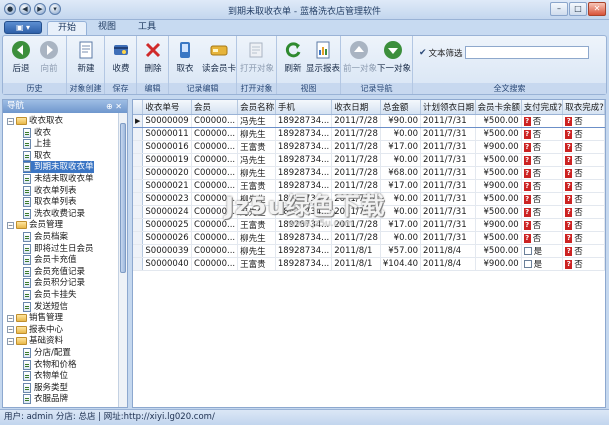 The height and width of the screenshot is (425, 609). I want to click on nav-item: 上挂, so click(37, 144).